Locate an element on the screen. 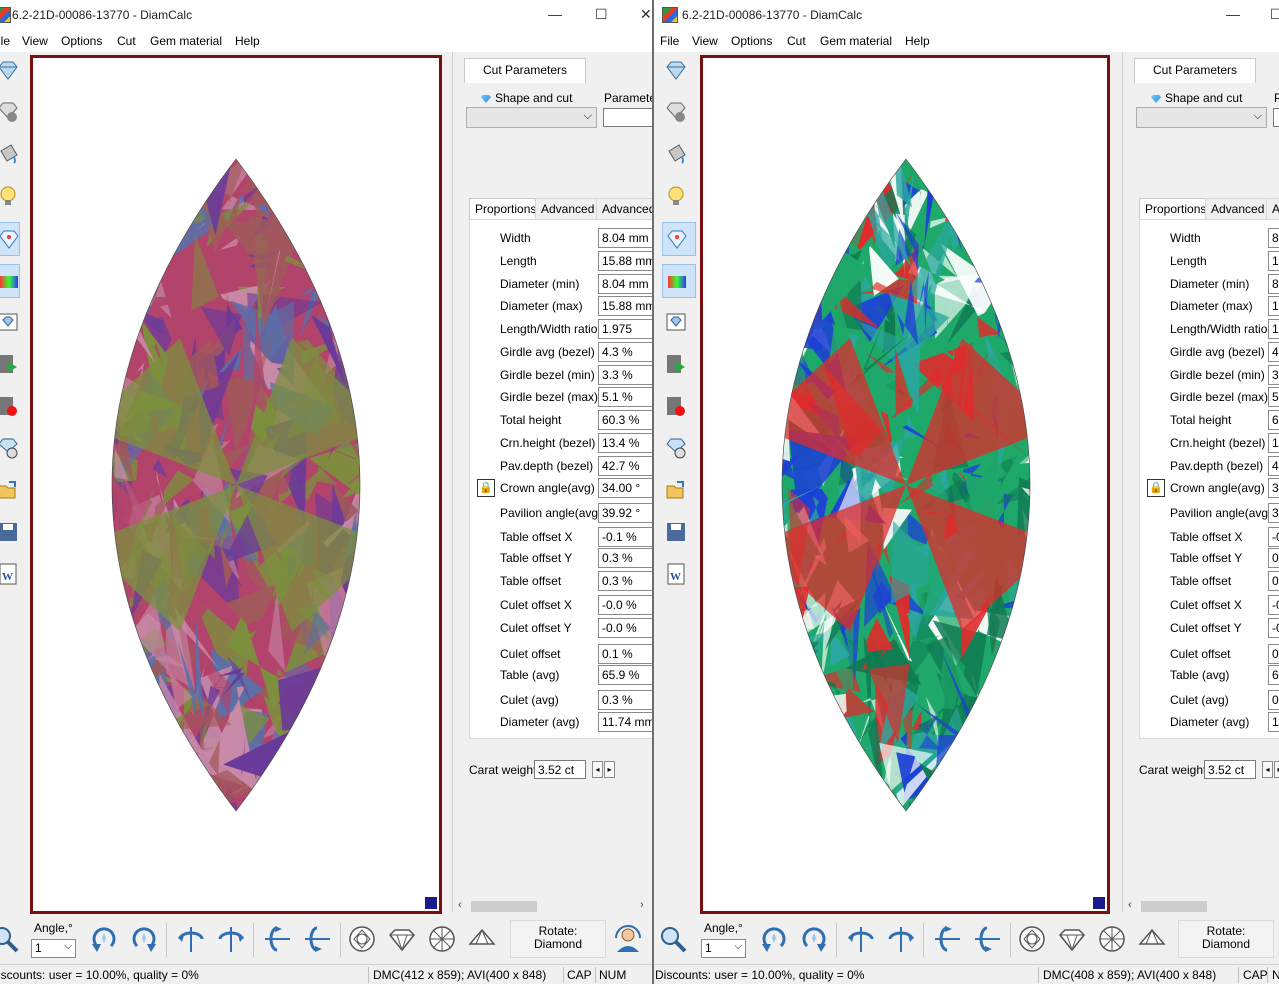 Image resolution: width=1279 pixels, height=984 pixels. rotate-ccw-icon is located at coordinates (104, 939).